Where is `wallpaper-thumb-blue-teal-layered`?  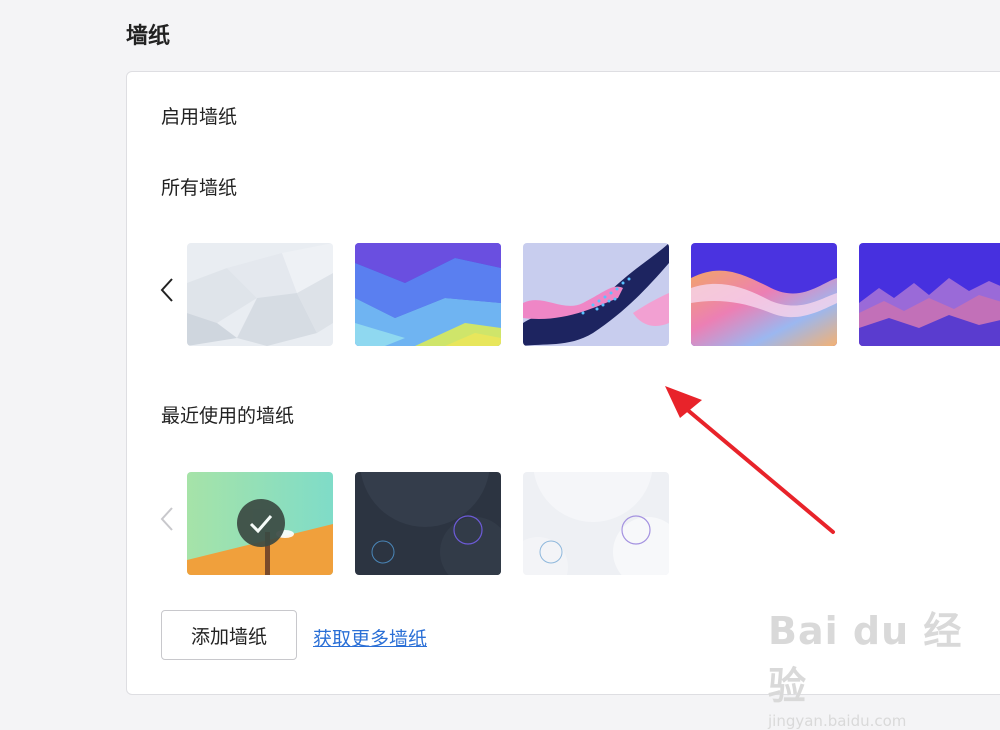
wallpaper-thumb-blue-teal-layered is located at coordinates (428, 294).